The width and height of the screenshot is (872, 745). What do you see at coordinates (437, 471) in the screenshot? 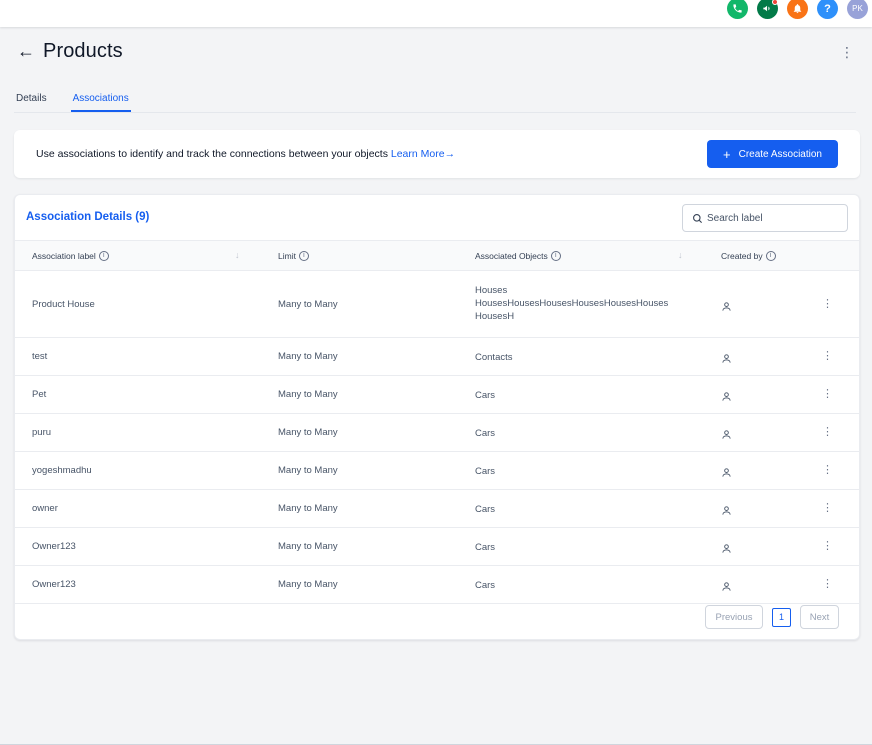
I see `table-row: yogeshmadhu Many to Many Cars ⋮` at bounding box center [437, 471].